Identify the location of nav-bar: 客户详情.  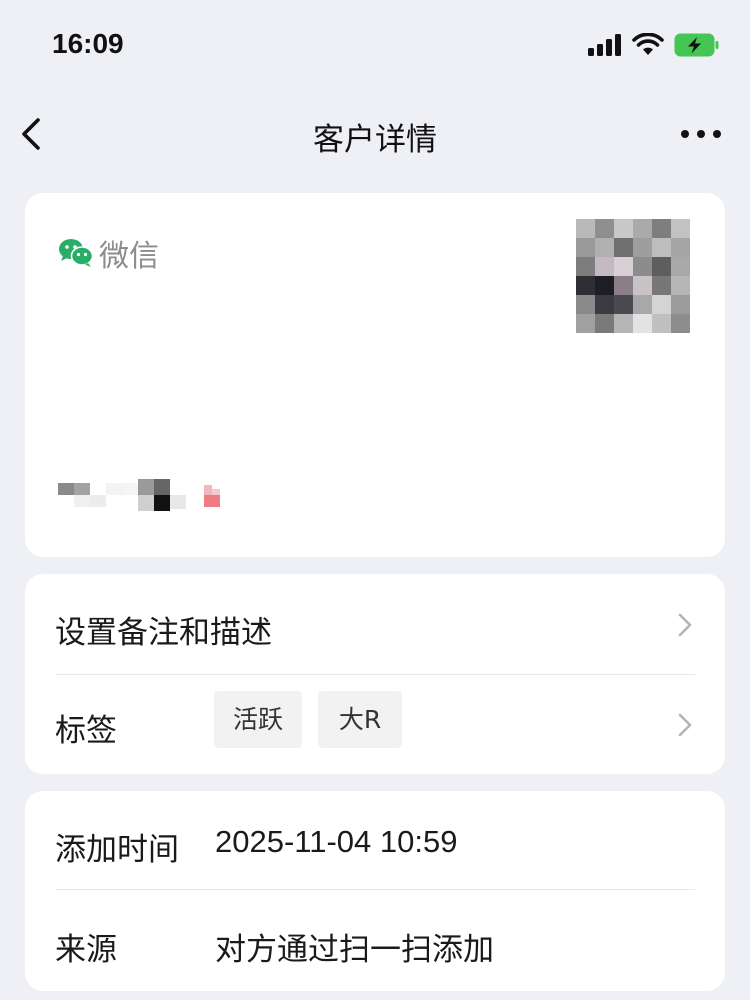
(375, 134).